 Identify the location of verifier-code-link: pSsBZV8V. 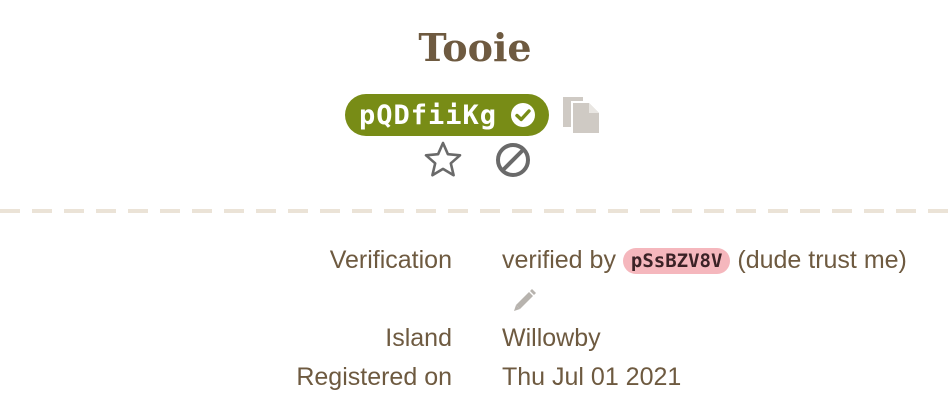
(676, 261).